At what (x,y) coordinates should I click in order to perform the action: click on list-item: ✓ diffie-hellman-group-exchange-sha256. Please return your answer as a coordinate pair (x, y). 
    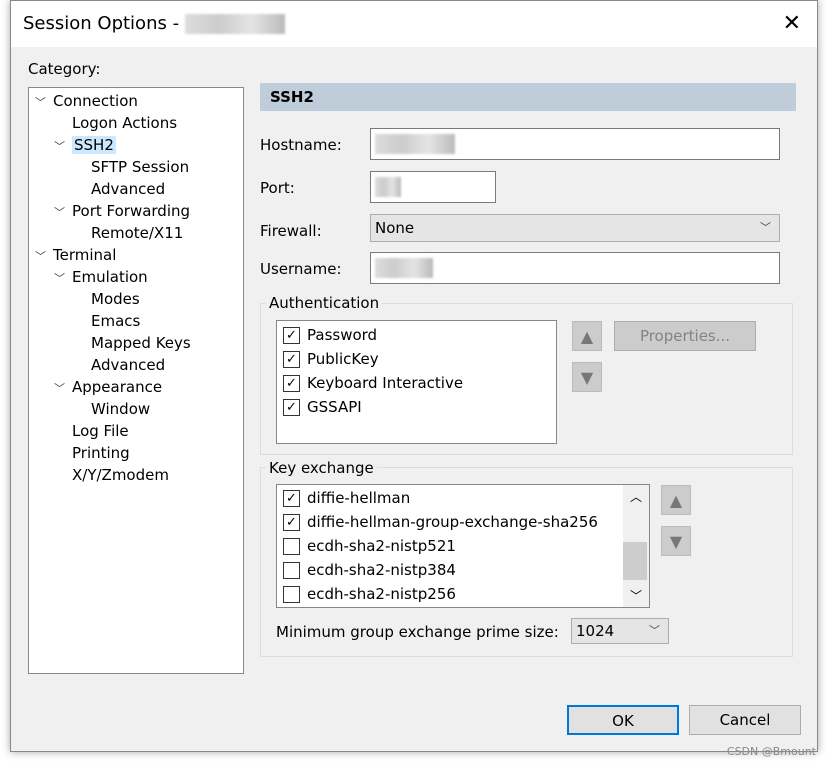
    Looking at the image, I should click on (463, 522).